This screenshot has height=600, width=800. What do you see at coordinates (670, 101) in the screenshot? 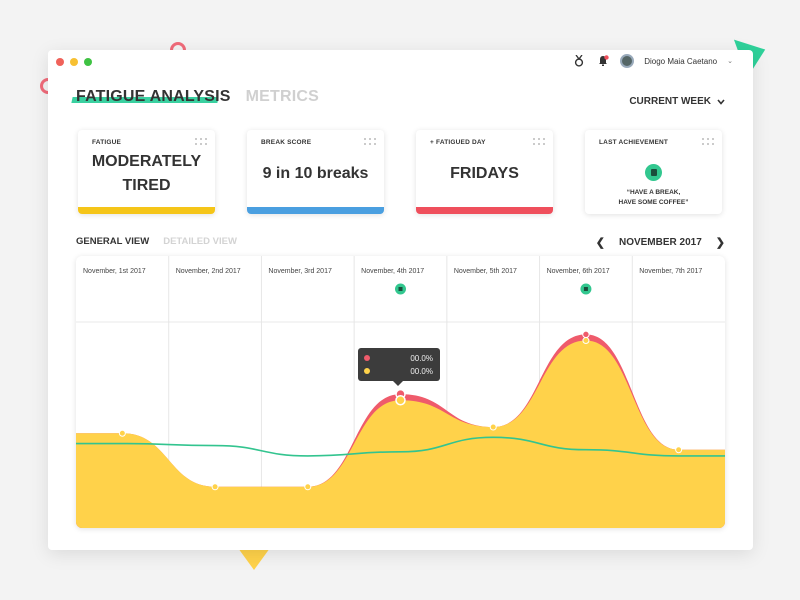
I see `week-select-label: CURRENT WEEK` at bounding box center [670, 101].